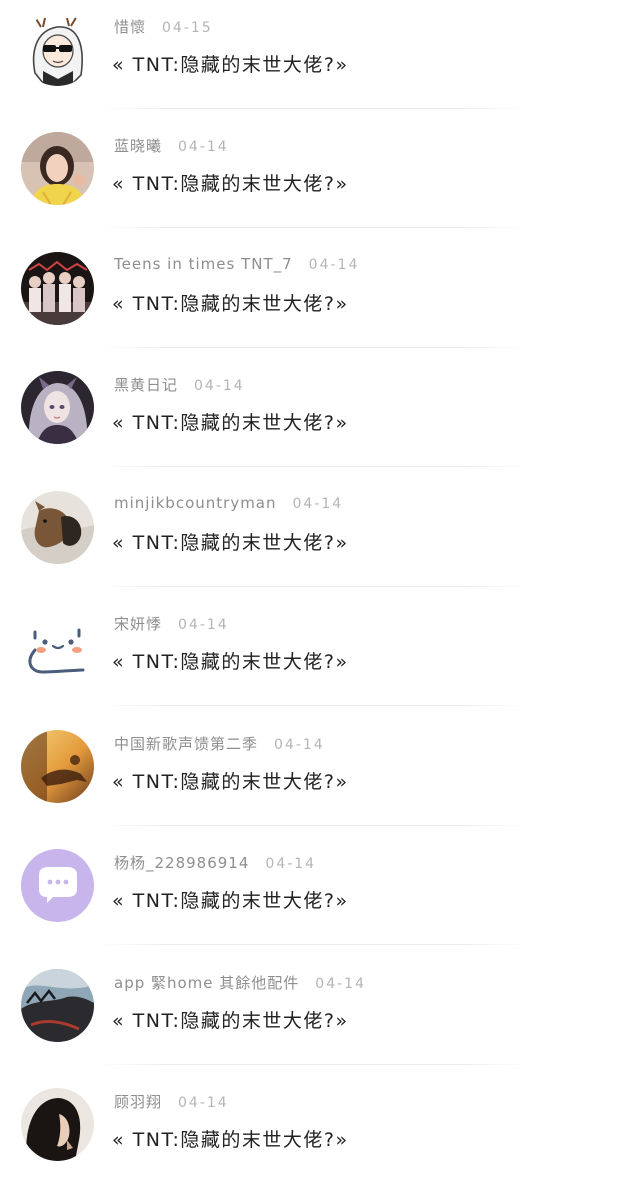  I want to click on dark-landscape-avatar-icon, so click(57, 1005).